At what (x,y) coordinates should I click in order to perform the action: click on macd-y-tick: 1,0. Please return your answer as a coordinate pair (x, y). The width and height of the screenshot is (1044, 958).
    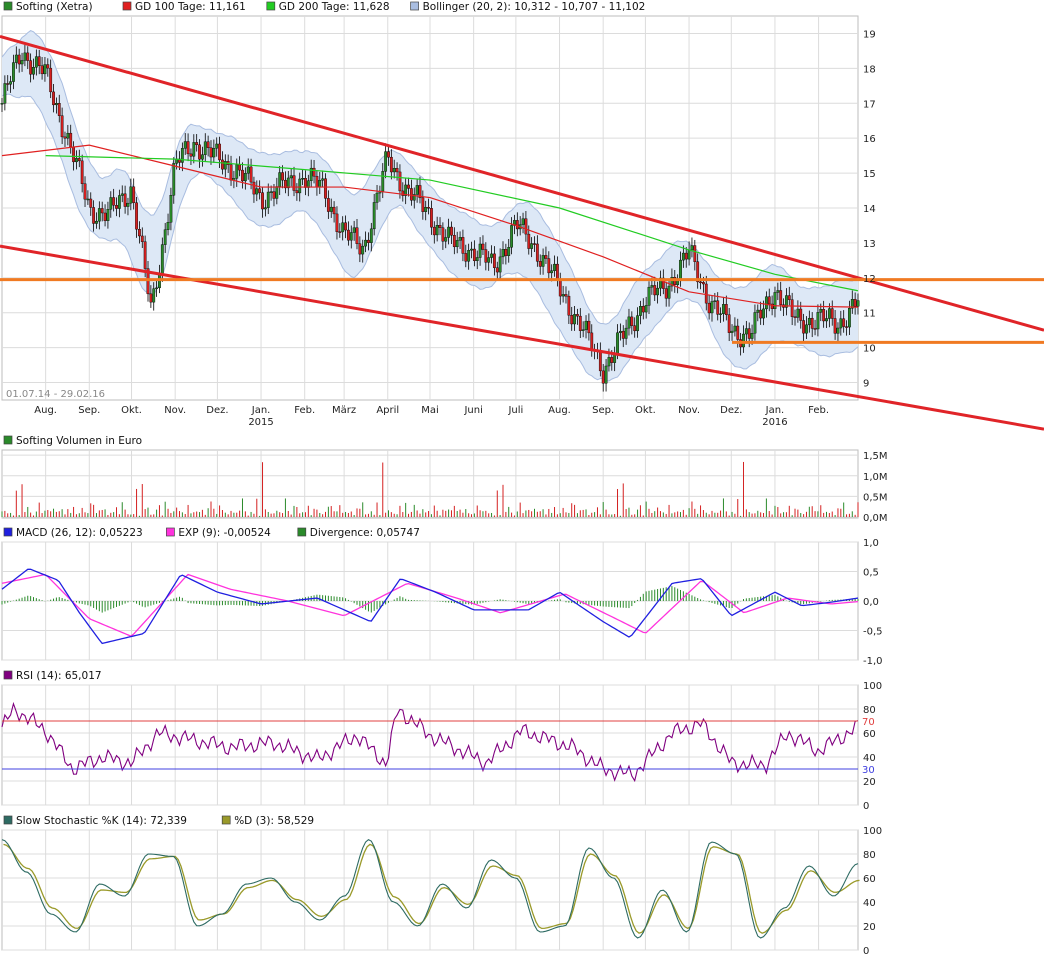
    Looking at the image, I should click on (871, 543).